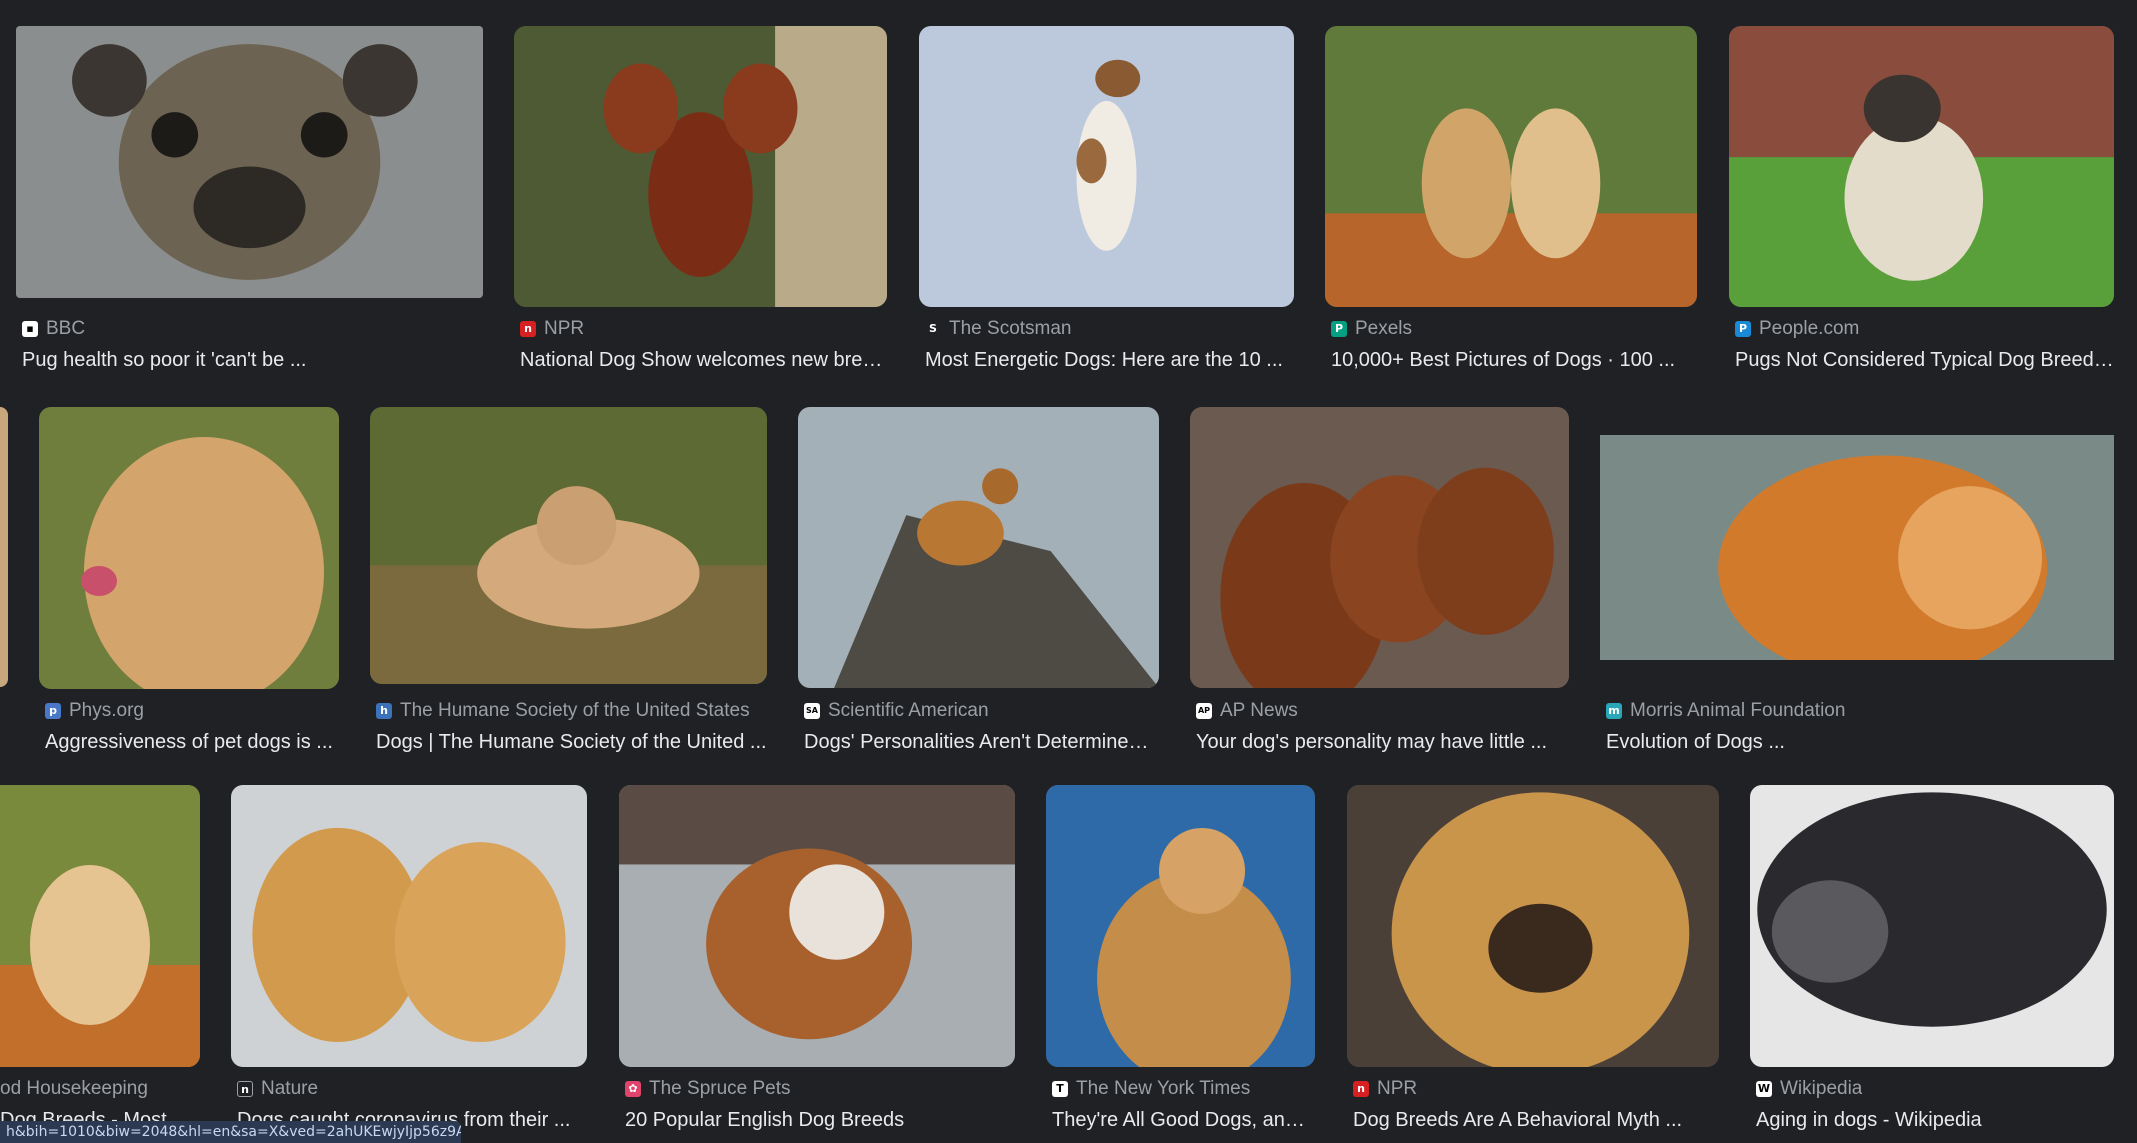  Describe the element at coordinates (1533, 926) in the screenshot. I see `chow-chow-thumbnail` at that location.